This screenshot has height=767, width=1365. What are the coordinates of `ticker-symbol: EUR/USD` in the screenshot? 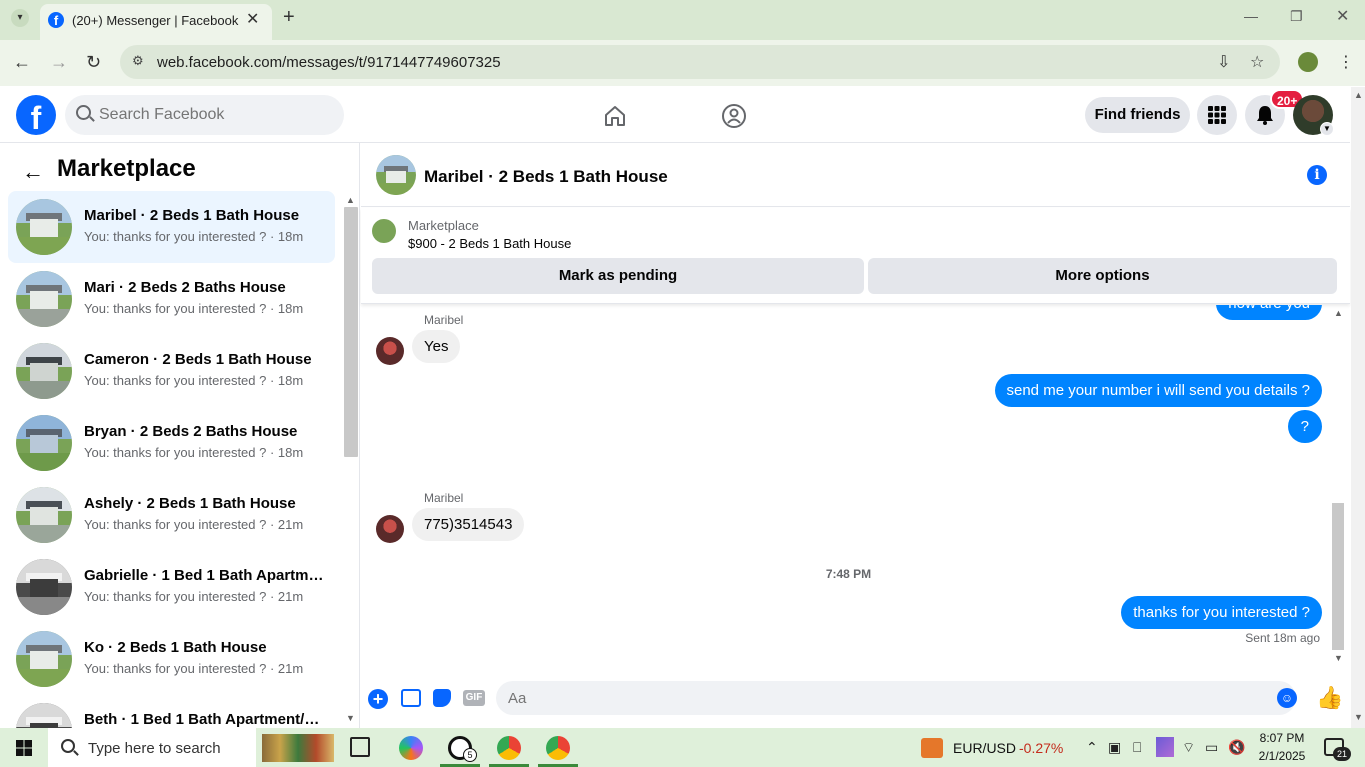 It's located at (984, 748).